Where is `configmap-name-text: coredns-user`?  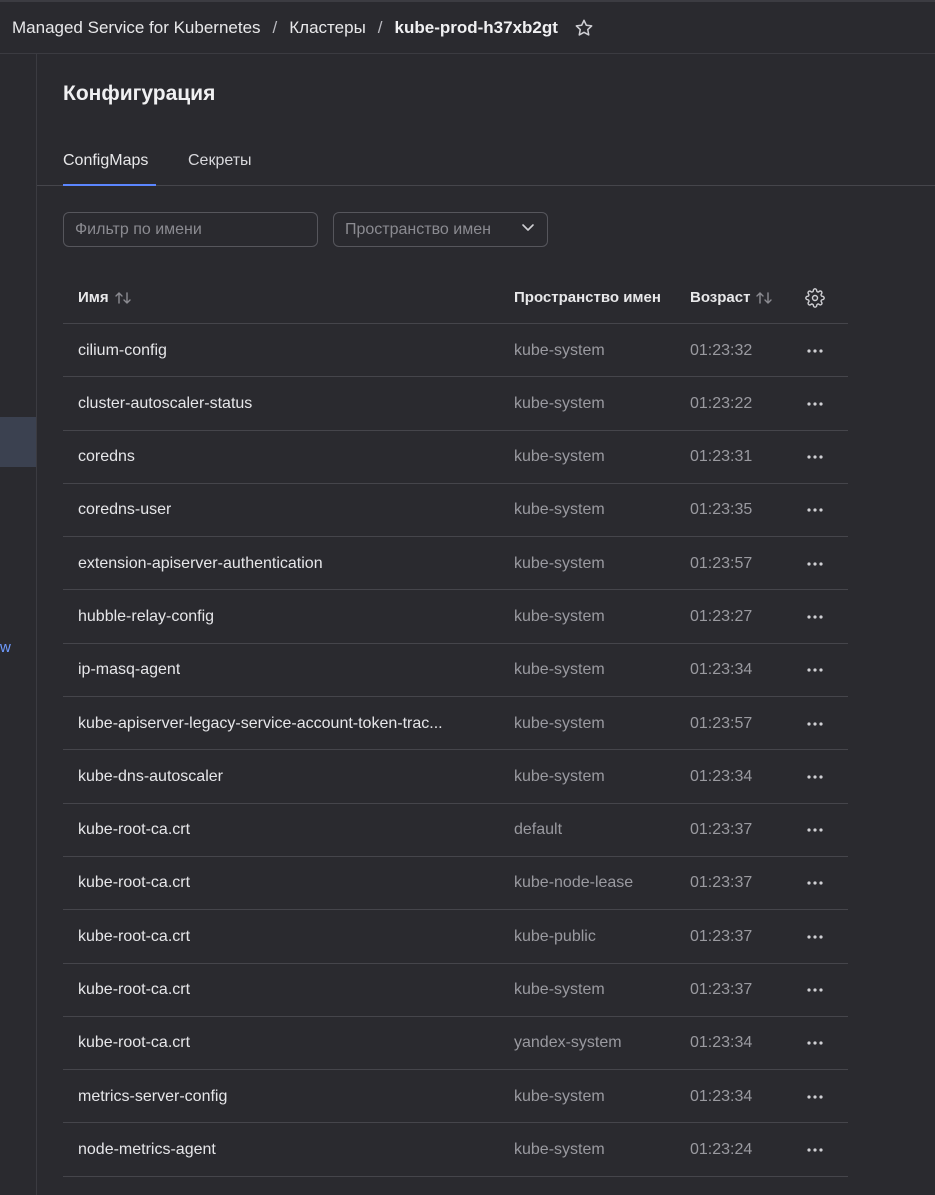 configmap-name-text: coredns-user is located at coordinates (125, 510).